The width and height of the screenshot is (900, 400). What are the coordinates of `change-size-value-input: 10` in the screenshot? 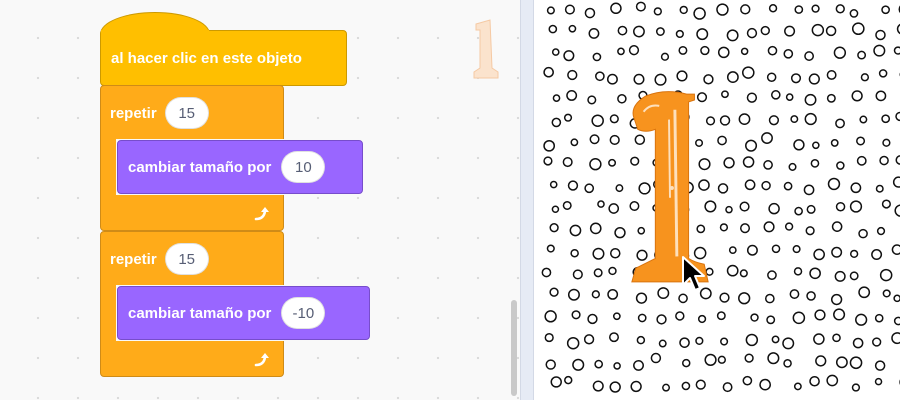 It's located at (303, 167).